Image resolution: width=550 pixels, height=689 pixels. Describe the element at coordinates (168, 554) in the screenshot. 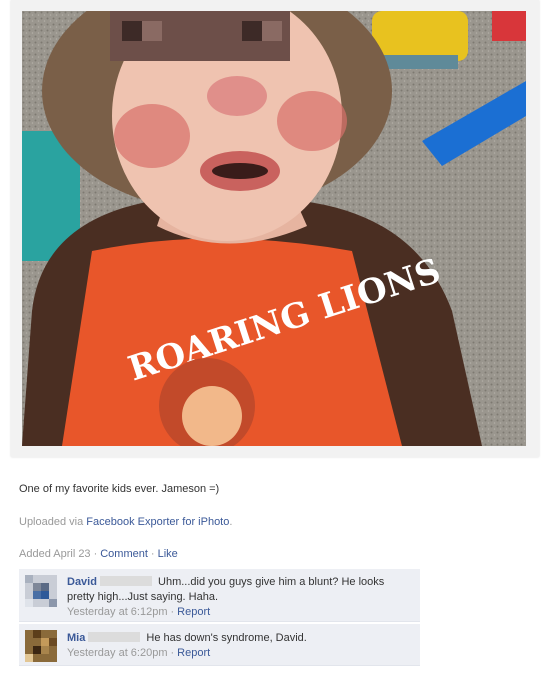

I see `like-link: Like` at that location.